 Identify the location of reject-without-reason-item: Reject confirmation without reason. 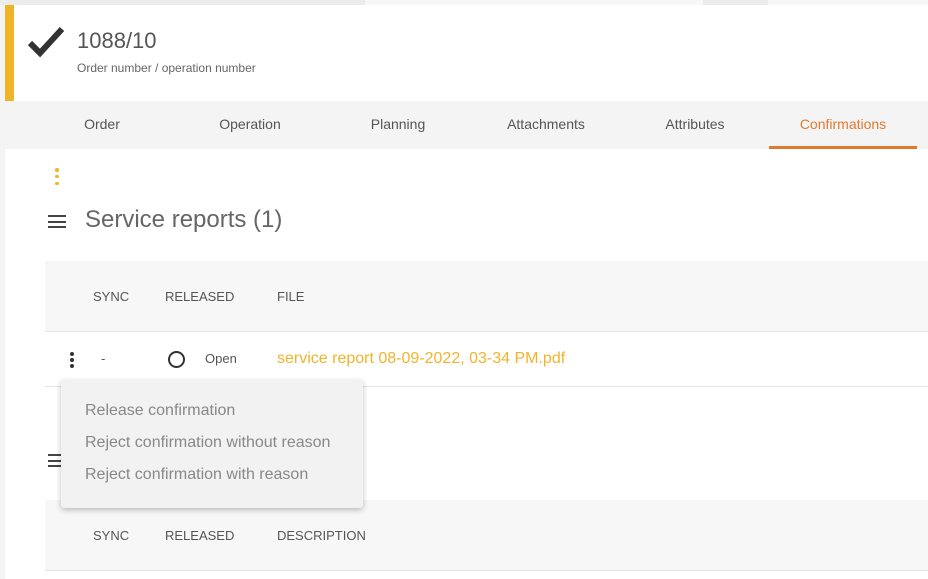
(212, 443).